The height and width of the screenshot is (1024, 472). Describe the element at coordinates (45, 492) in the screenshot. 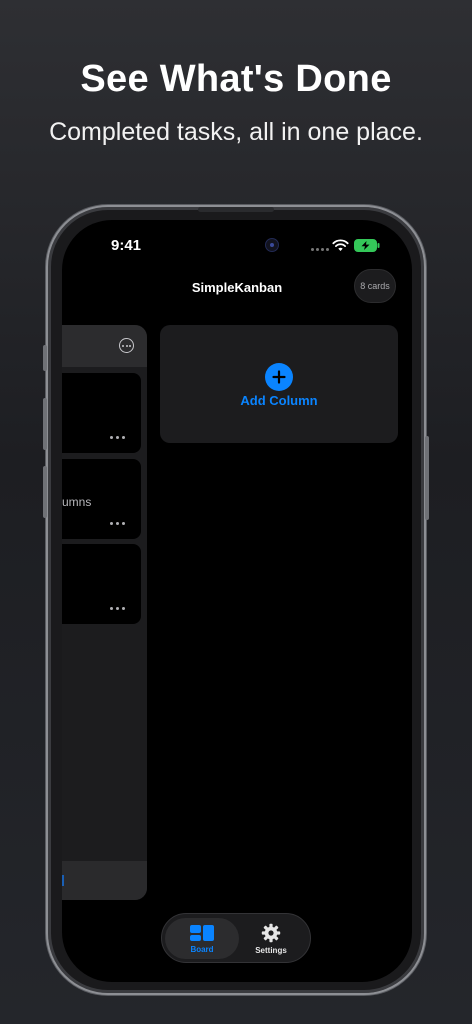

I see `volume-down-button` at that location.